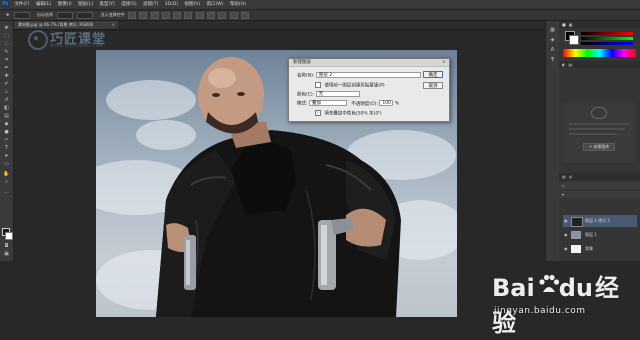  Describe the element at coordinates (77, 45) in the screenshot. I see `site-watermark-url: WWW.QIAOJIANG.COM` at that location.